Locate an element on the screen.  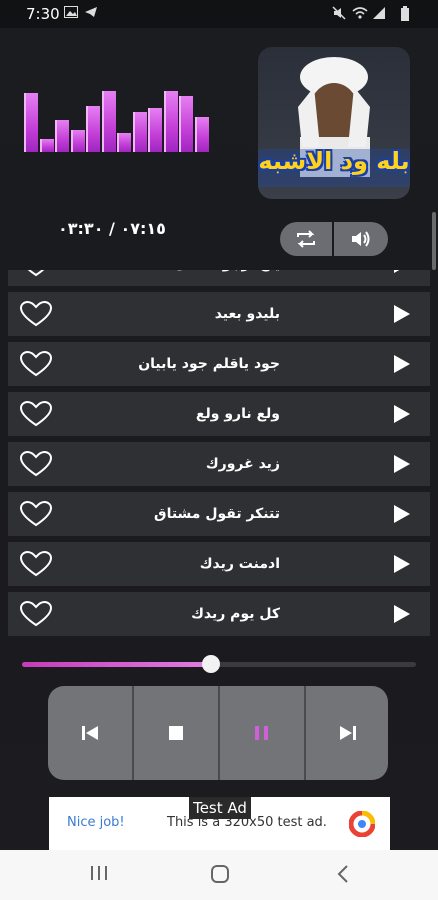
cover-title: بله ود الاشبه is located at coordinates (334, 161).